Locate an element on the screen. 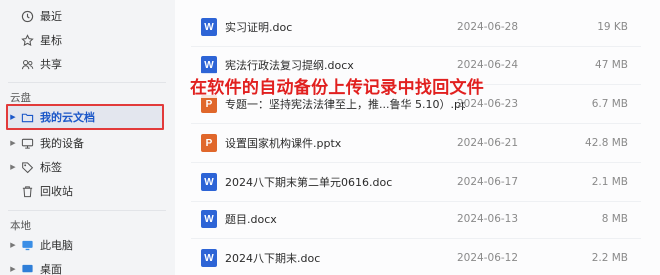 Image resolution: width=660 pixels, height=275 pixels. sidebar-item-label: 桌面 is located at coordinates (51, 269).